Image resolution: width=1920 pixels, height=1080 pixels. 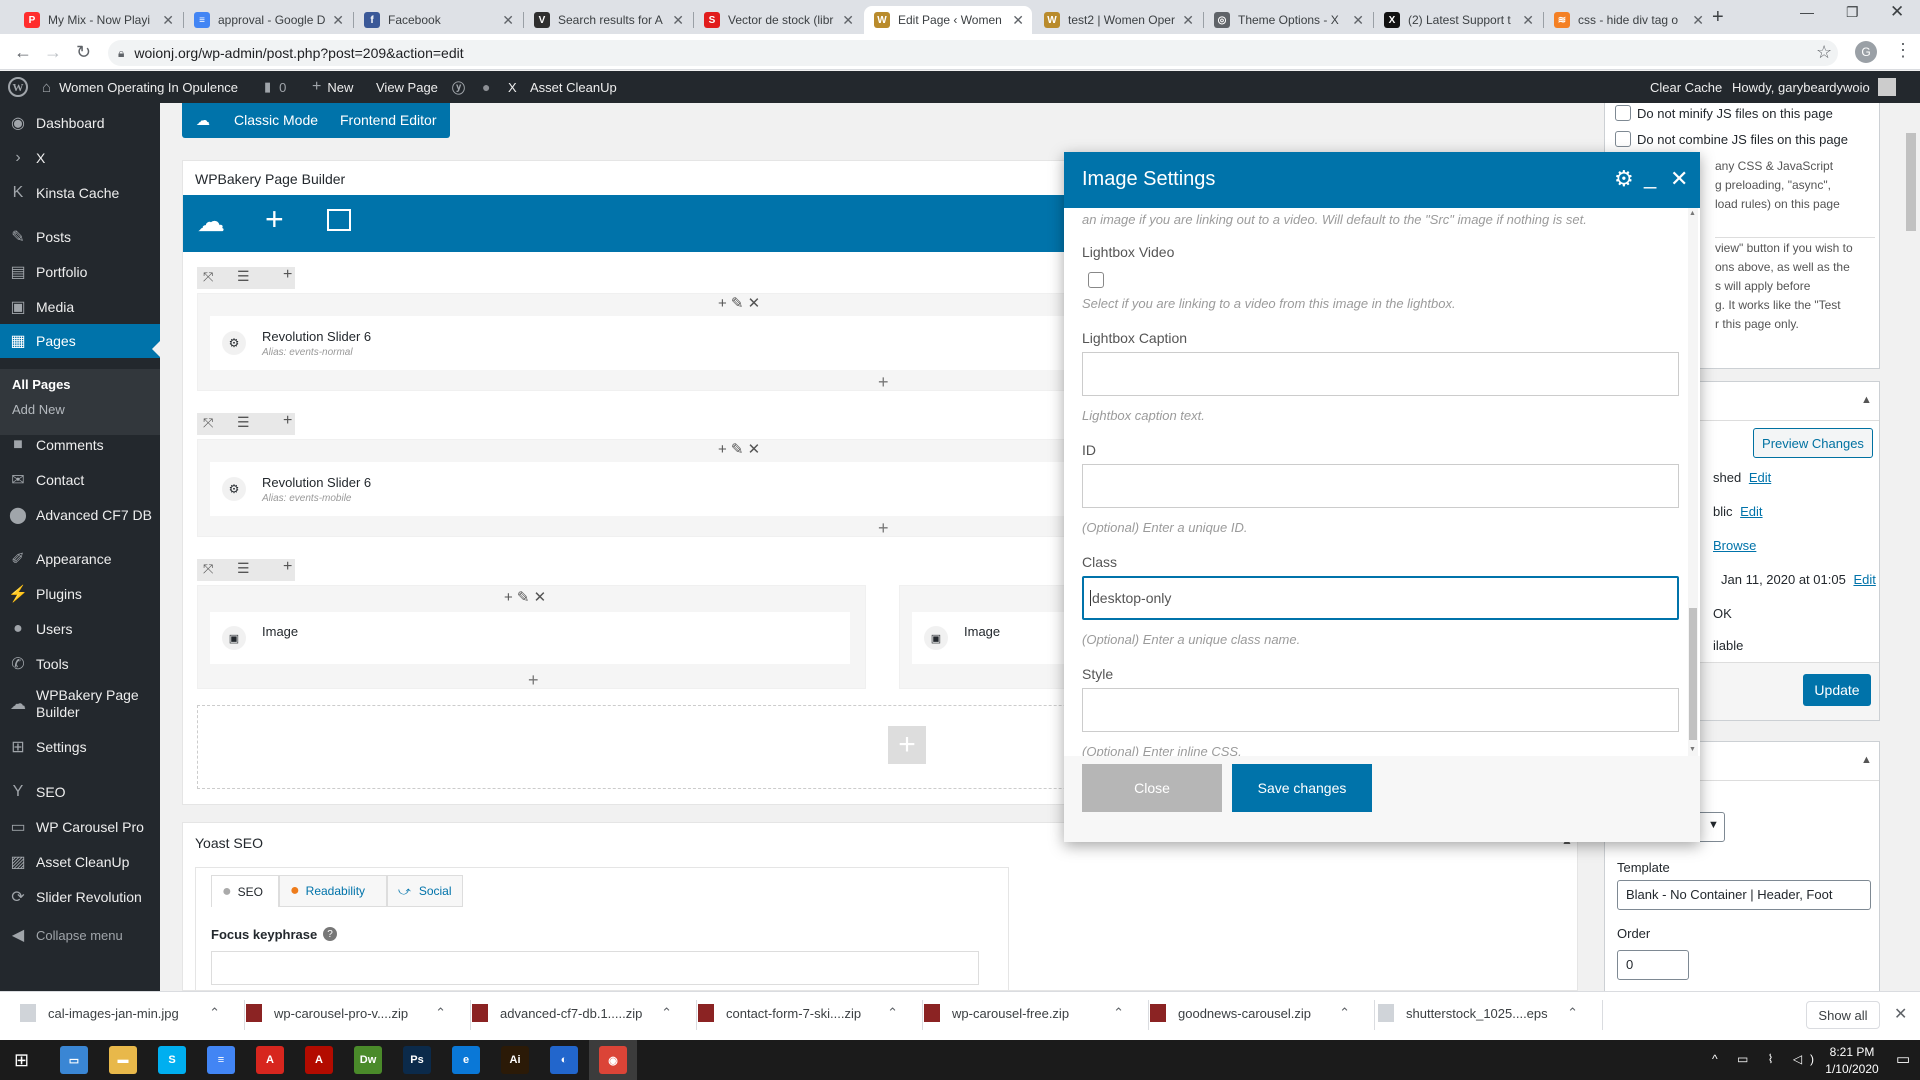 I want to click on notifications-icon: ▭, so click(x=1903, y=1059).